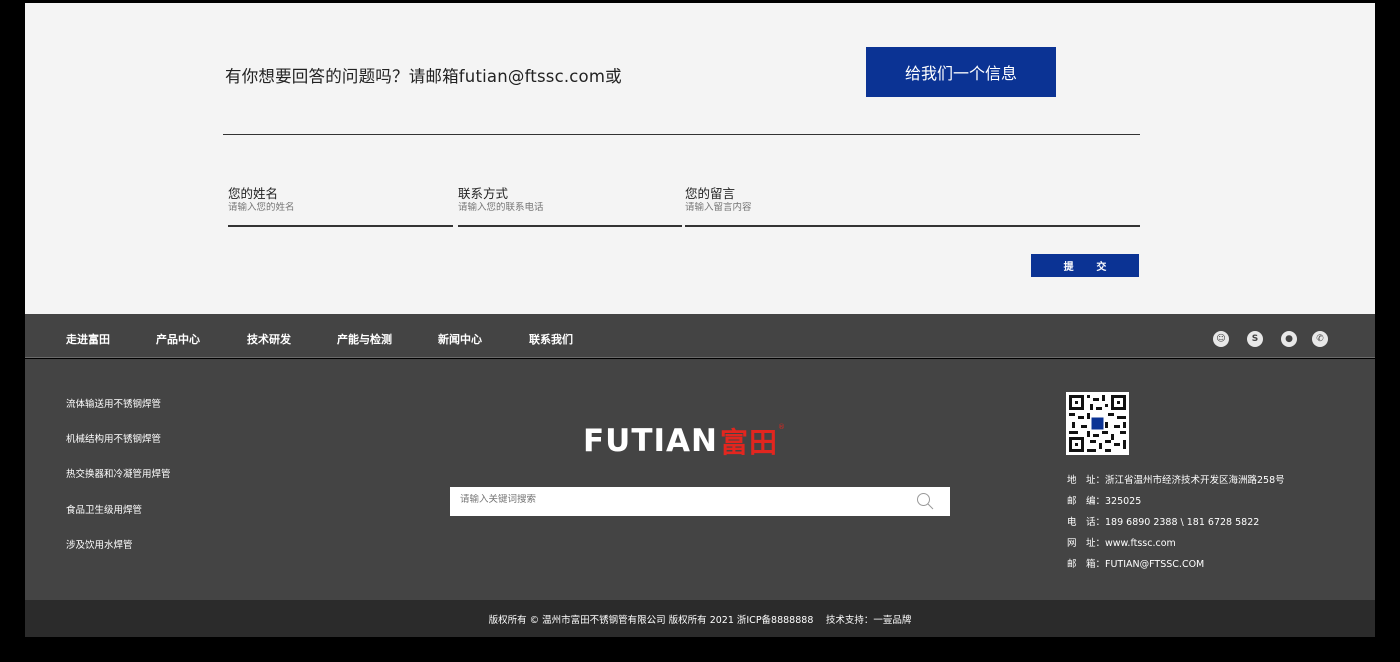  I want to click on logo-text: FUTIAN, so click(650, 441).